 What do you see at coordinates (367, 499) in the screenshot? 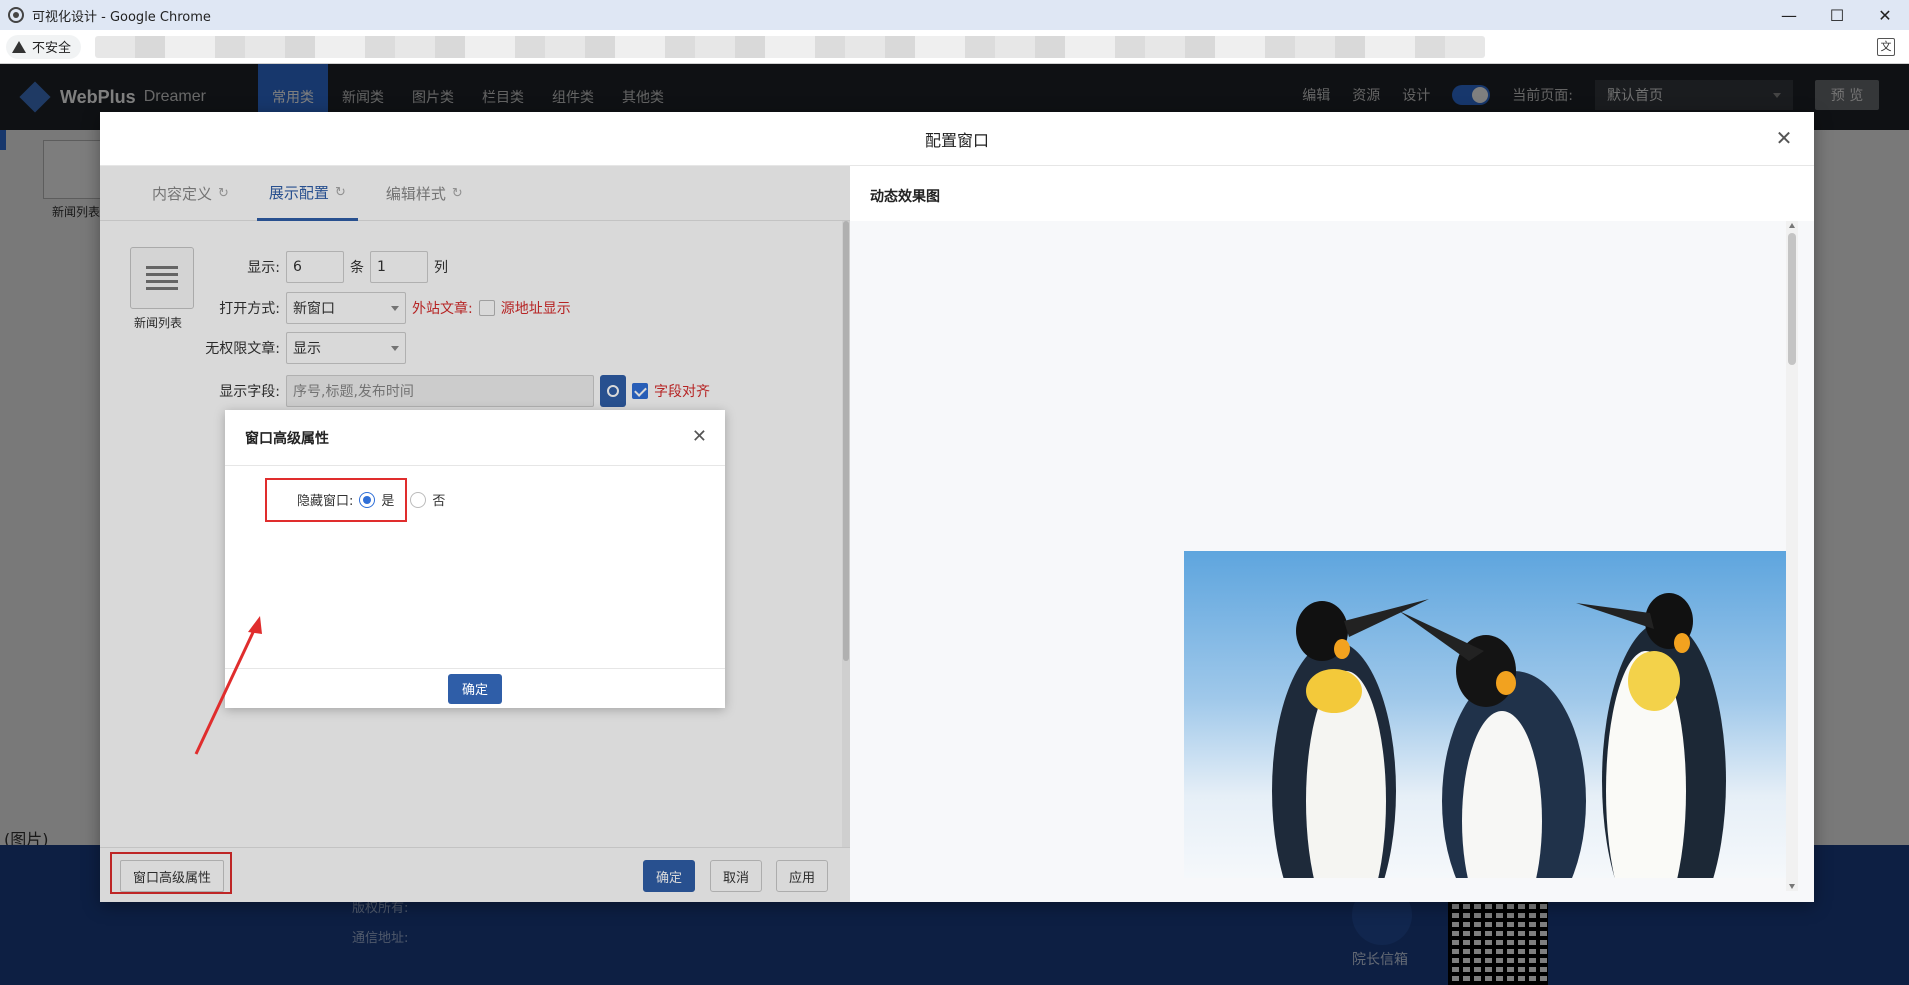
I see `hide-yes-radio` at bounding box center [367, 499].